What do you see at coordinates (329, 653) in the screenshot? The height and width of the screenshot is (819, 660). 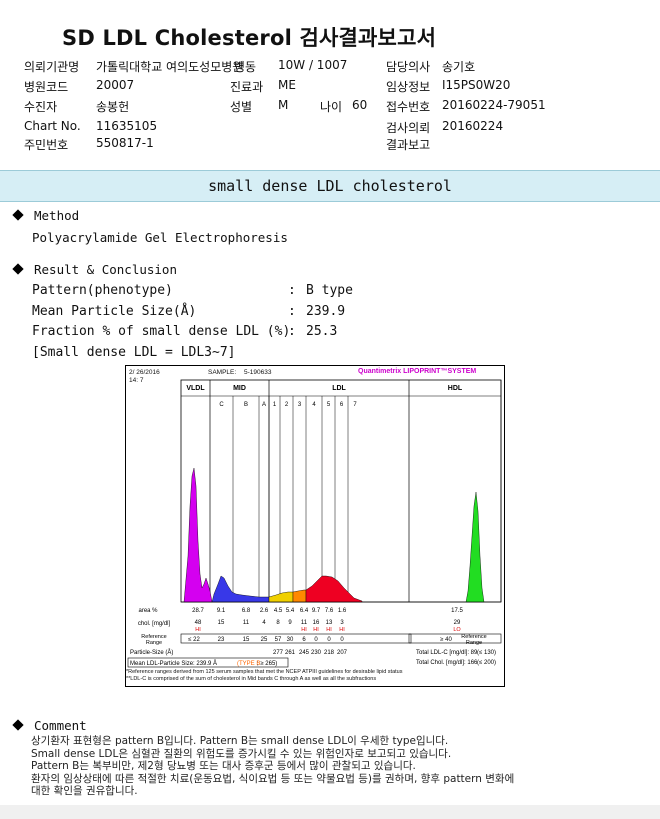 I see `psize-value: 218` at bounding box center [329, 653].